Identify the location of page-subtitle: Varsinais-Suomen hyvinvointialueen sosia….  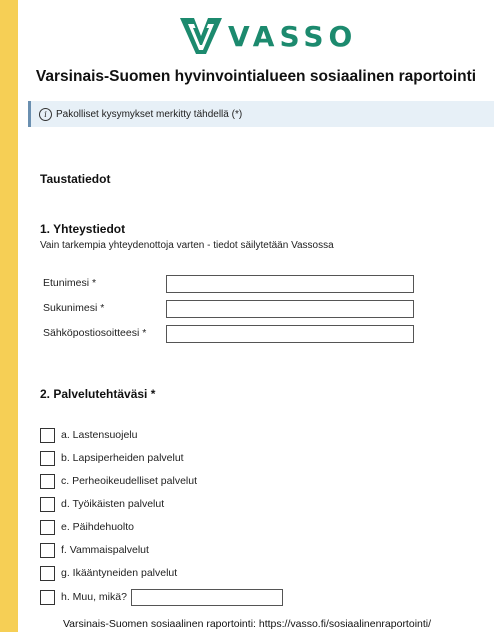
(256, 76).